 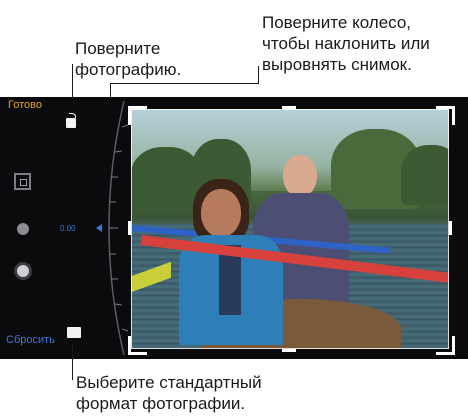 What do you see at coordinates (169, 393) in the screenshot?
I see `callout-standard-format: Выберите стандартный формат фотографии.` at bounding box center [169, 393].